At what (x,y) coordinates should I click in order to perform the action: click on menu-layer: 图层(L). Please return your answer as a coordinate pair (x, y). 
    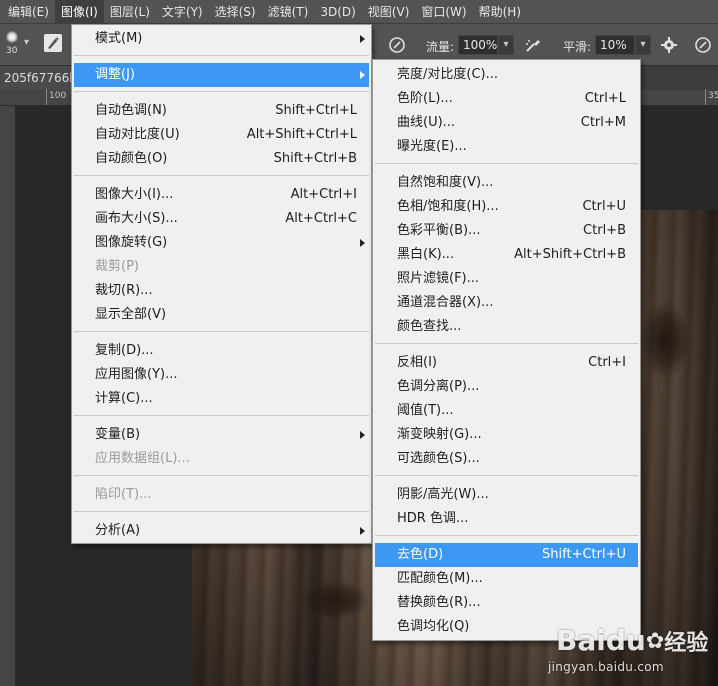
    Looking at the image, I should click on (130, 12).